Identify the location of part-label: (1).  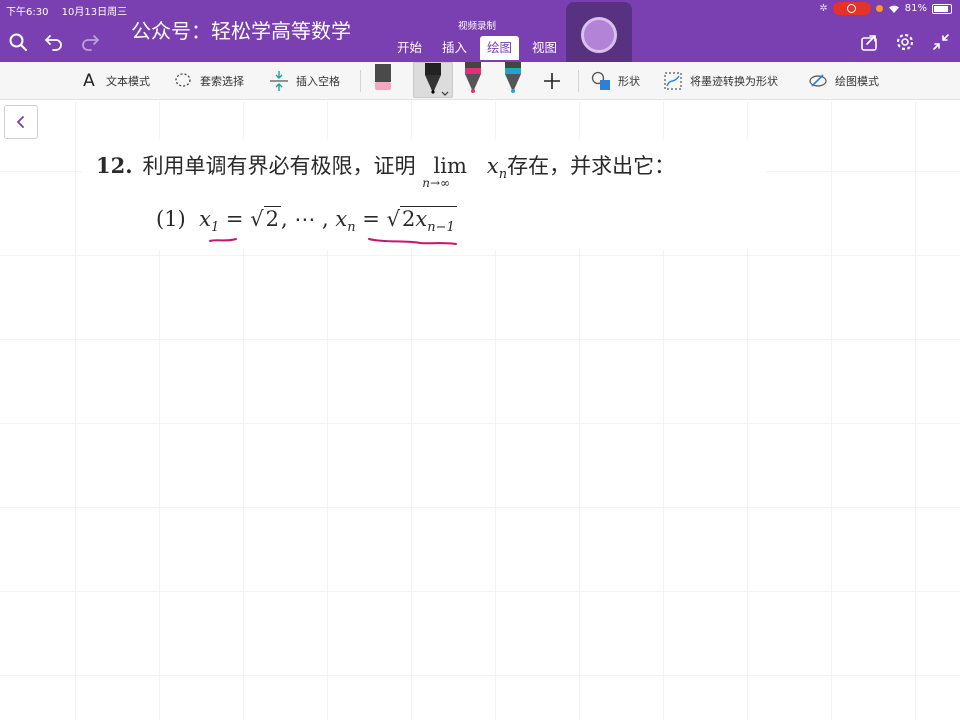
(171, 219).